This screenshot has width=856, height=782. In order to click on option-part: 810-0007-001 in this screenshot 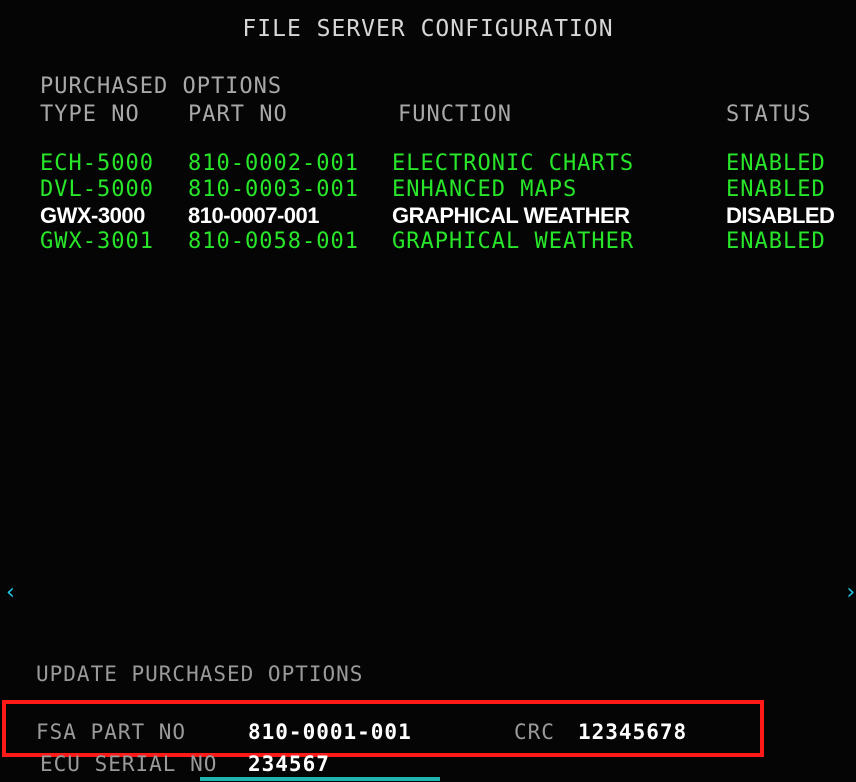, I will do `click(254, 215)`.